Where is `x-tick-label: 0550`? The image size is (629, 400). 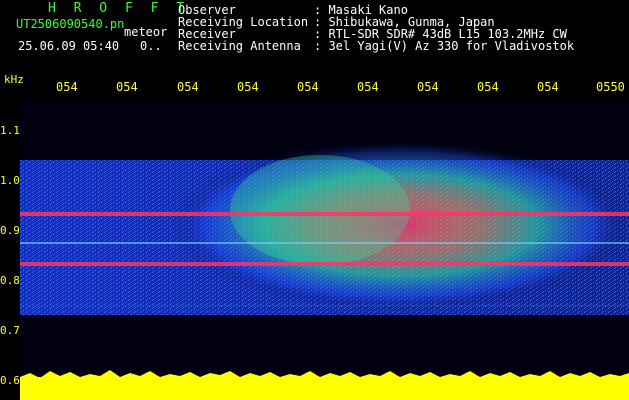
x-tick-label: 0550 is located at coordinates (610, 87).